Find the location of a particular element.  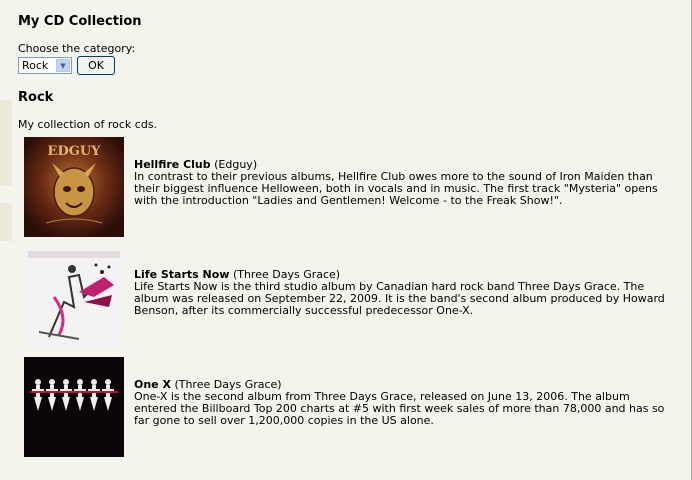

category-select: Rock ▼ is located at coordinates (45, 65).